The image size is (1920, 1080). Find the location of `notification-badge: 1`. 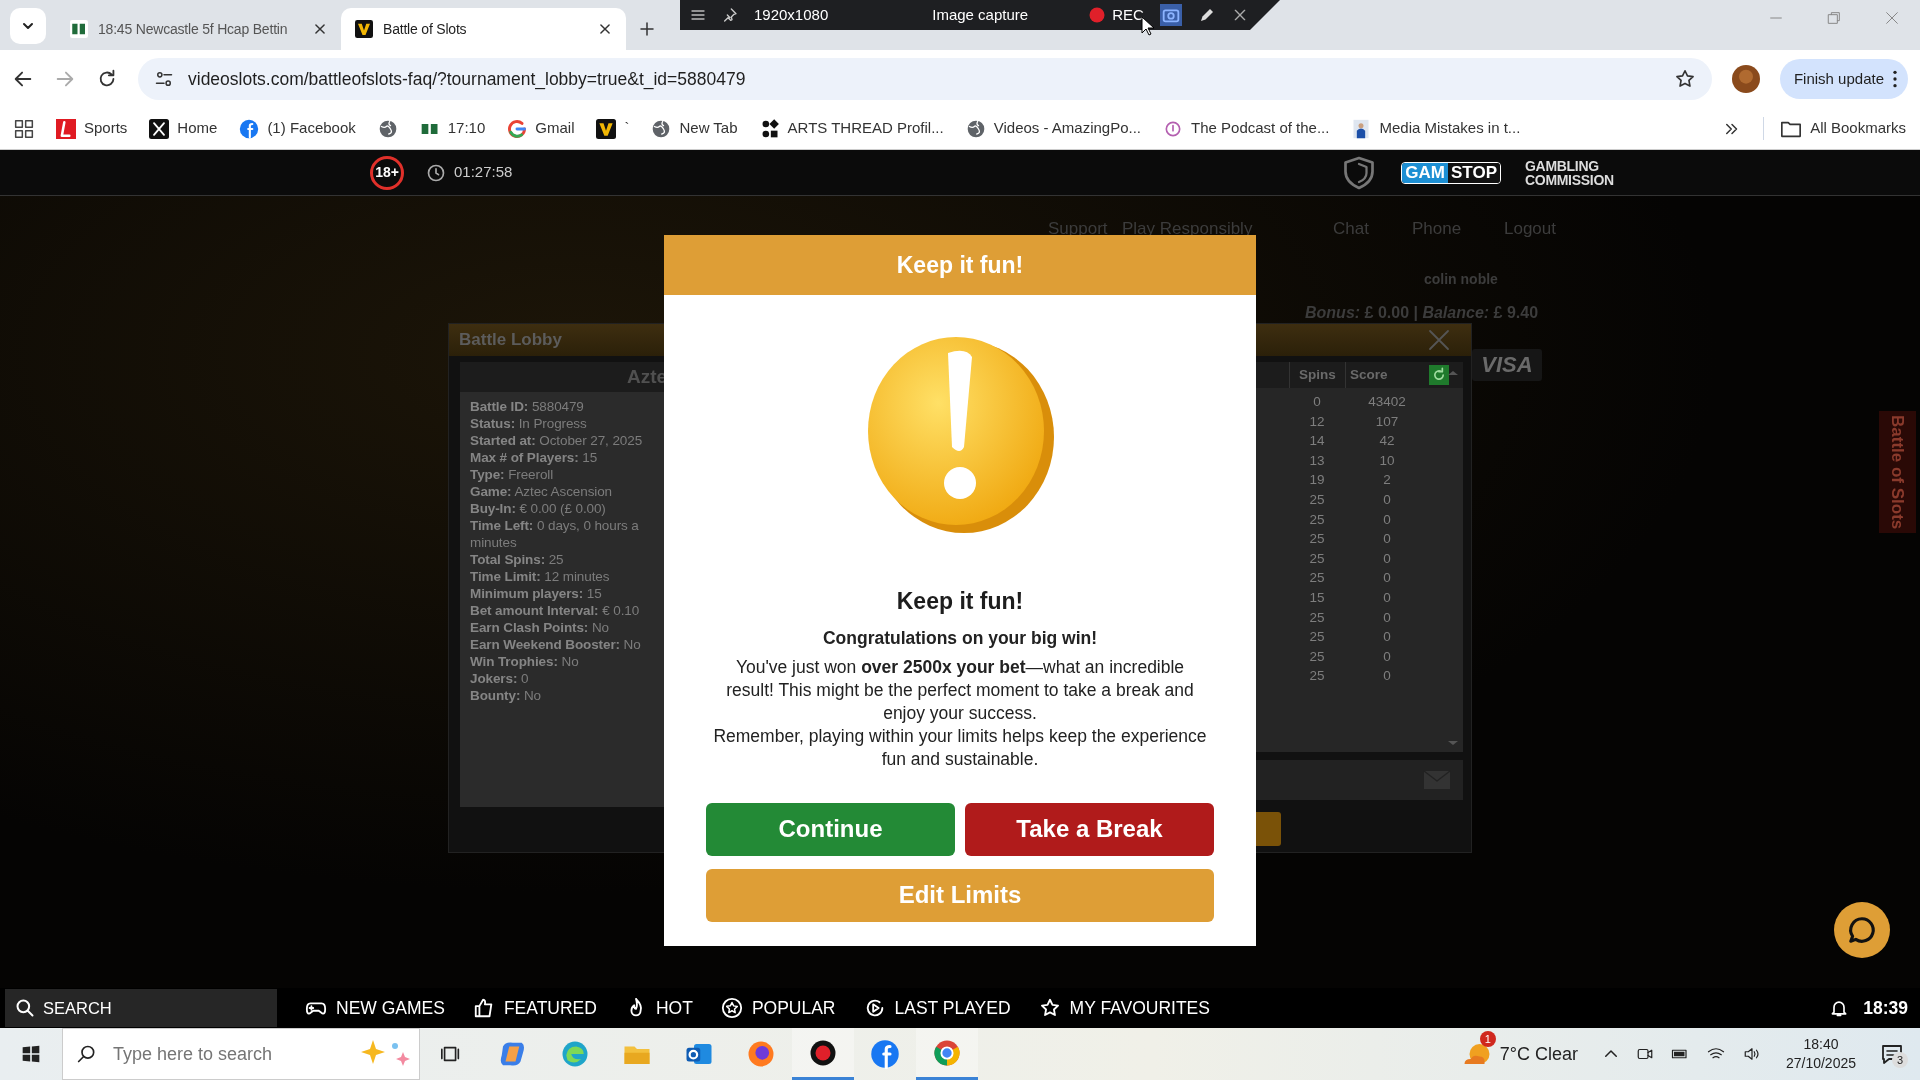

notification-badge: 1 is located at coordinates (1487, 1039).